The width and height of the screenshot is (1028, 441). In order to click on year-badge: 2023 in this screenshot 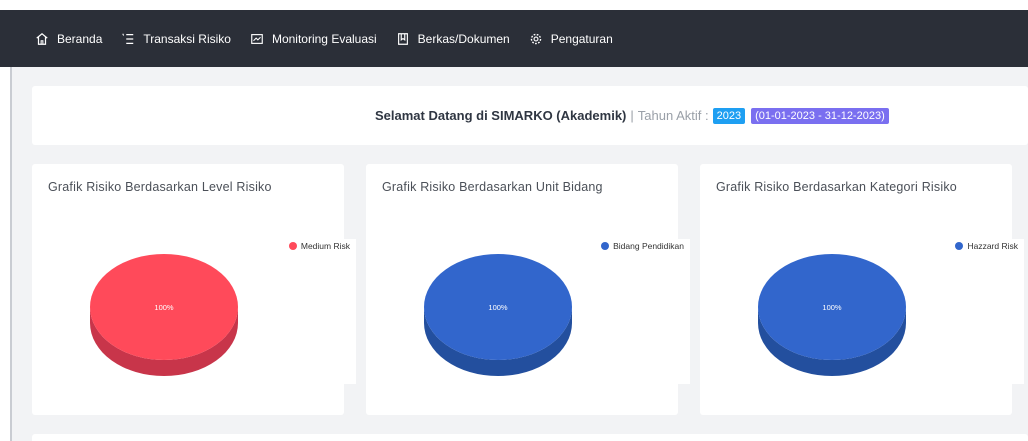, I will do `click(729, 115)`.